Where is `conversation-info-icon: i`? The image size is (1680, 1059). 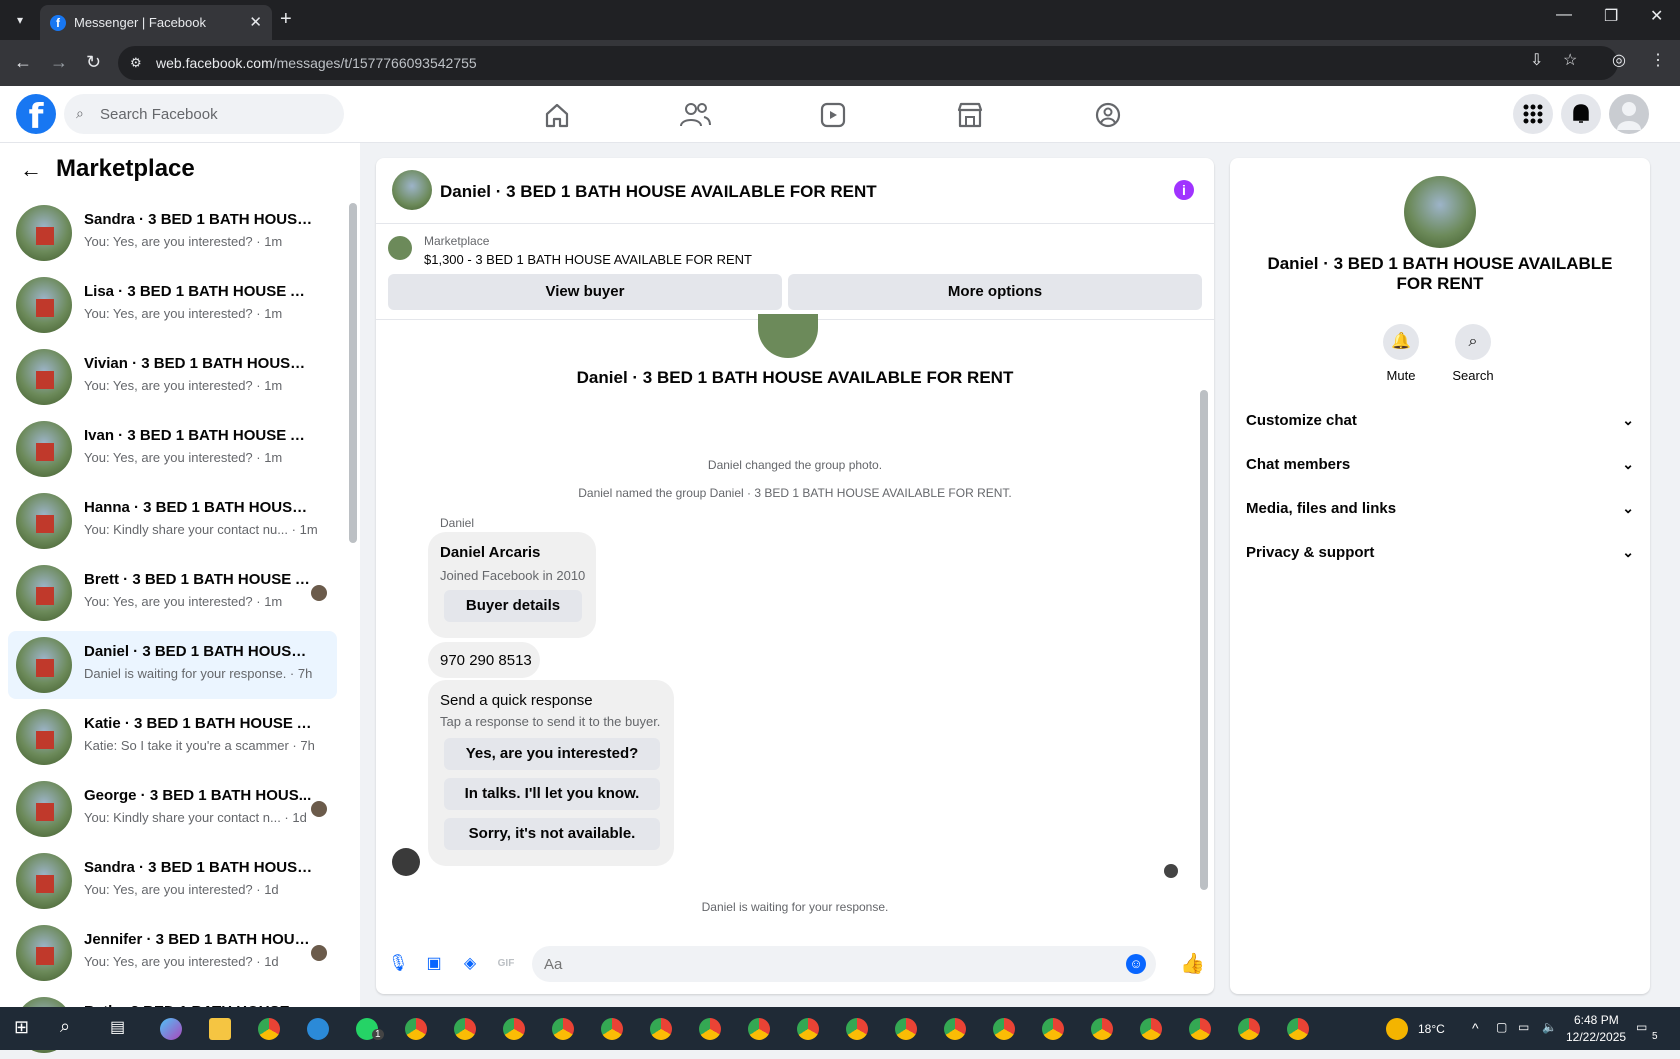
conversation-info-icon: i is located at coordinates (1184, 190).